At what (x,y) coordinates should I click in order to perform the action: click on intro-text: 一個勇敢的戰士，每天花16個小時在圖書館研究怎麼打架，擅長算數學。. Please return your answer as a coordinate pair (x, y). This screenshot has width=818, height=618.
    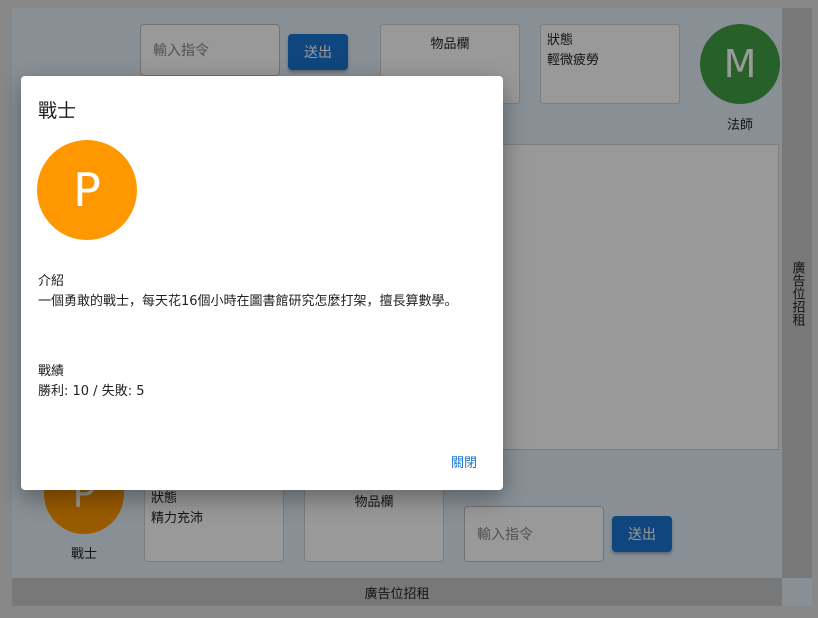
    Looking at the image, I should click on (248, 301).